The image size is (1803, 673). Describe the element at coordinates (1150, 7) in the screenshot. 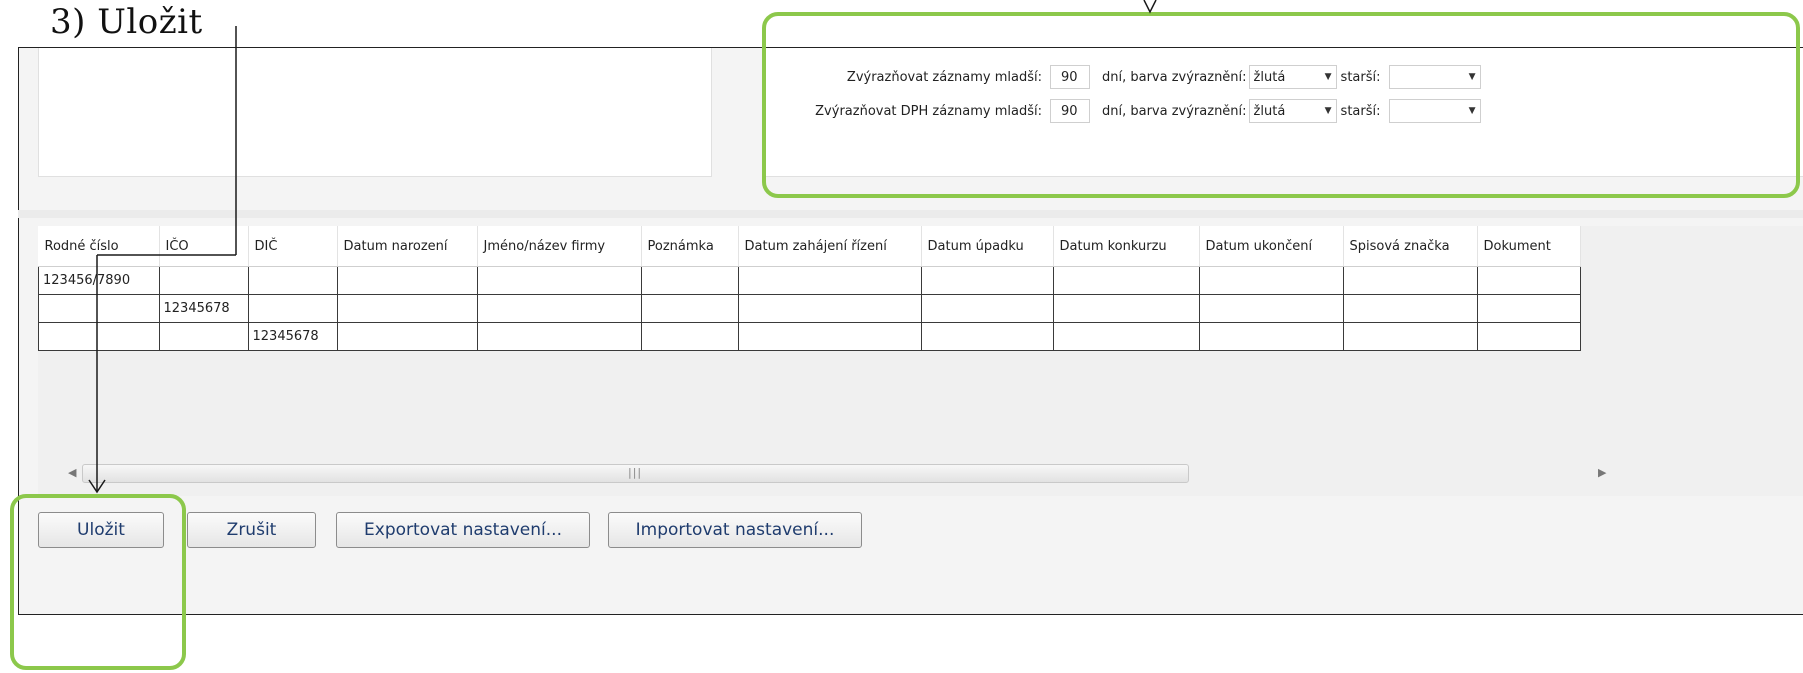

I see `arrow-head-icon` at that location.